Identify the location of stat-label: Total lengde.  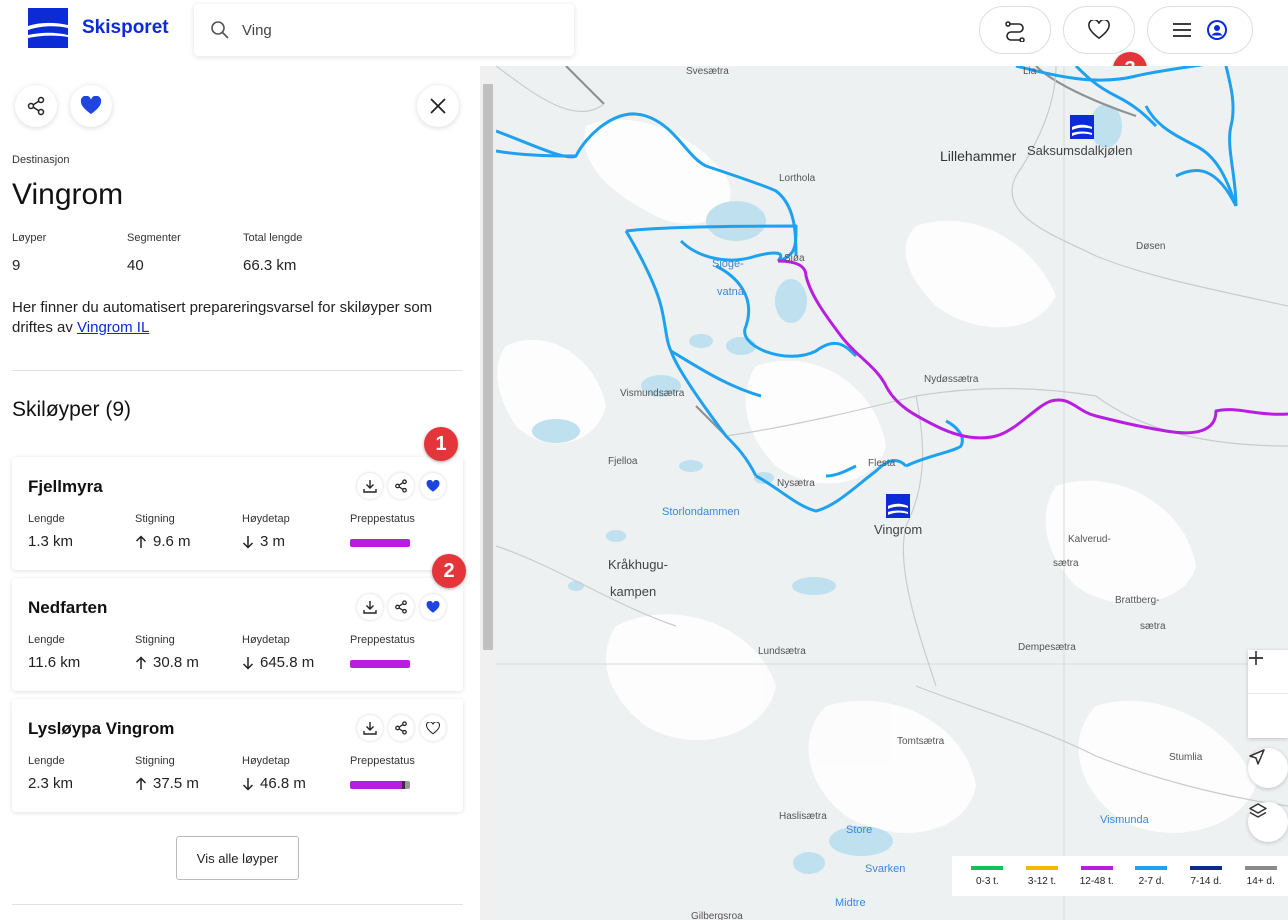
(273, 238).